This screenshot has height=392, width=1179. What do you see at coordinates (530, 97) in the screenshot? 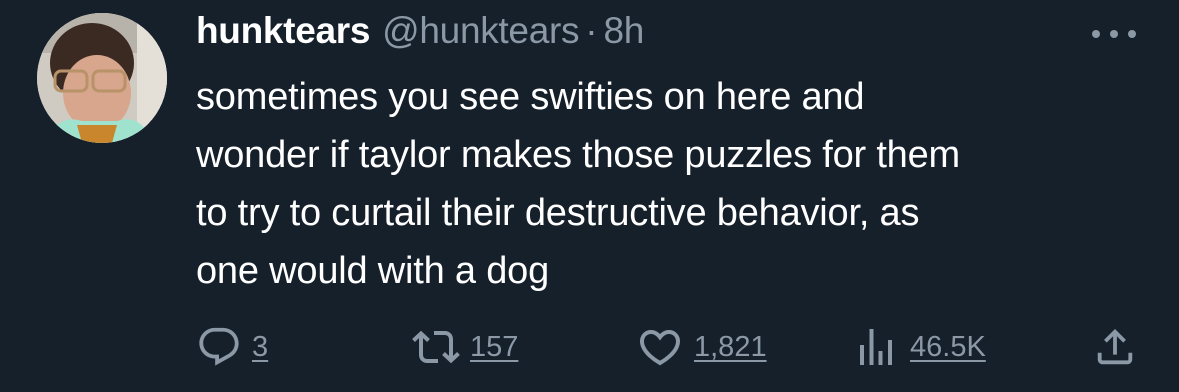
I see `tweet-text-line: sometimes you see swifties on here and` at bounding box center [530, 97].